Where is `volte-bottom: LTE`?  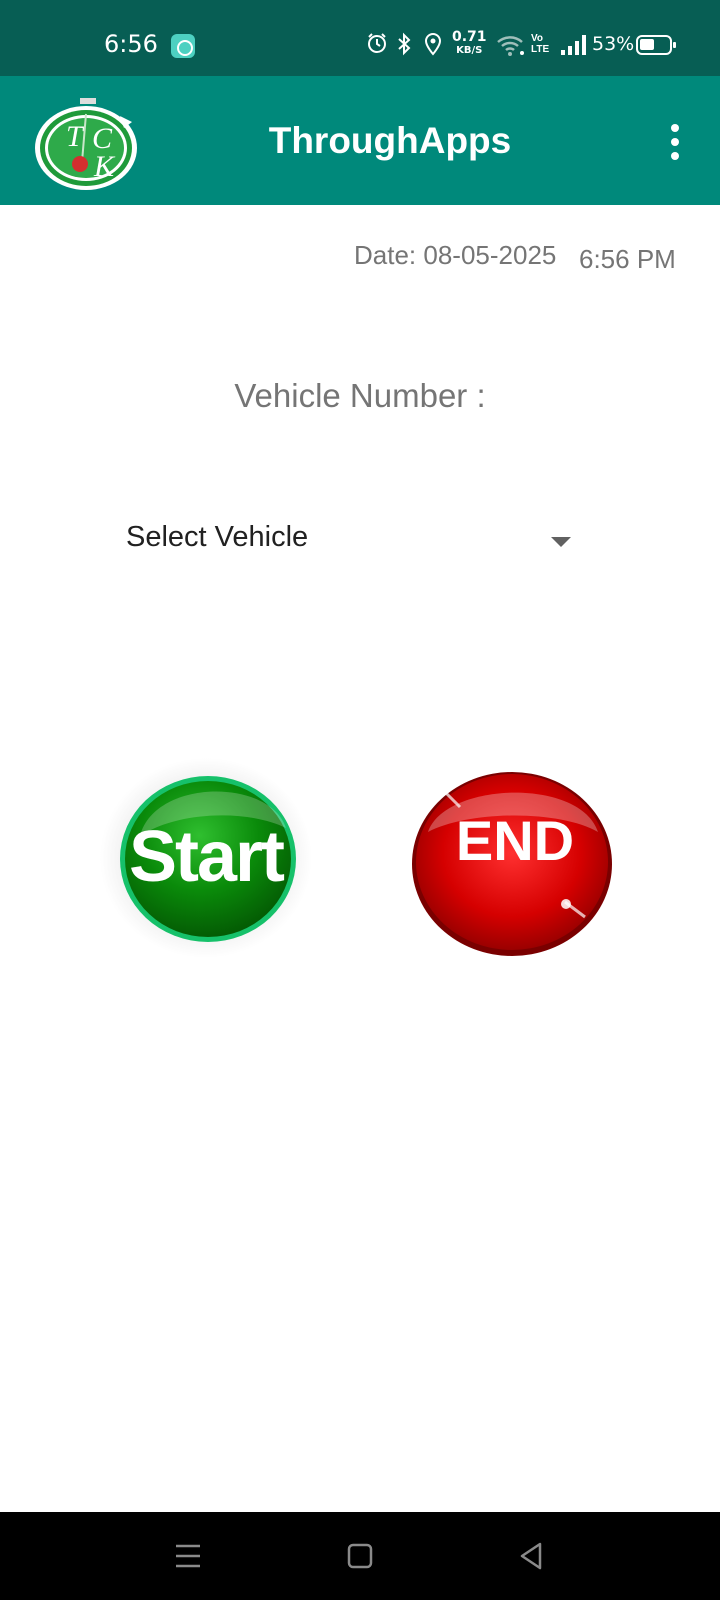 volte-bottom: LTE is located at coordinates (540, 49).